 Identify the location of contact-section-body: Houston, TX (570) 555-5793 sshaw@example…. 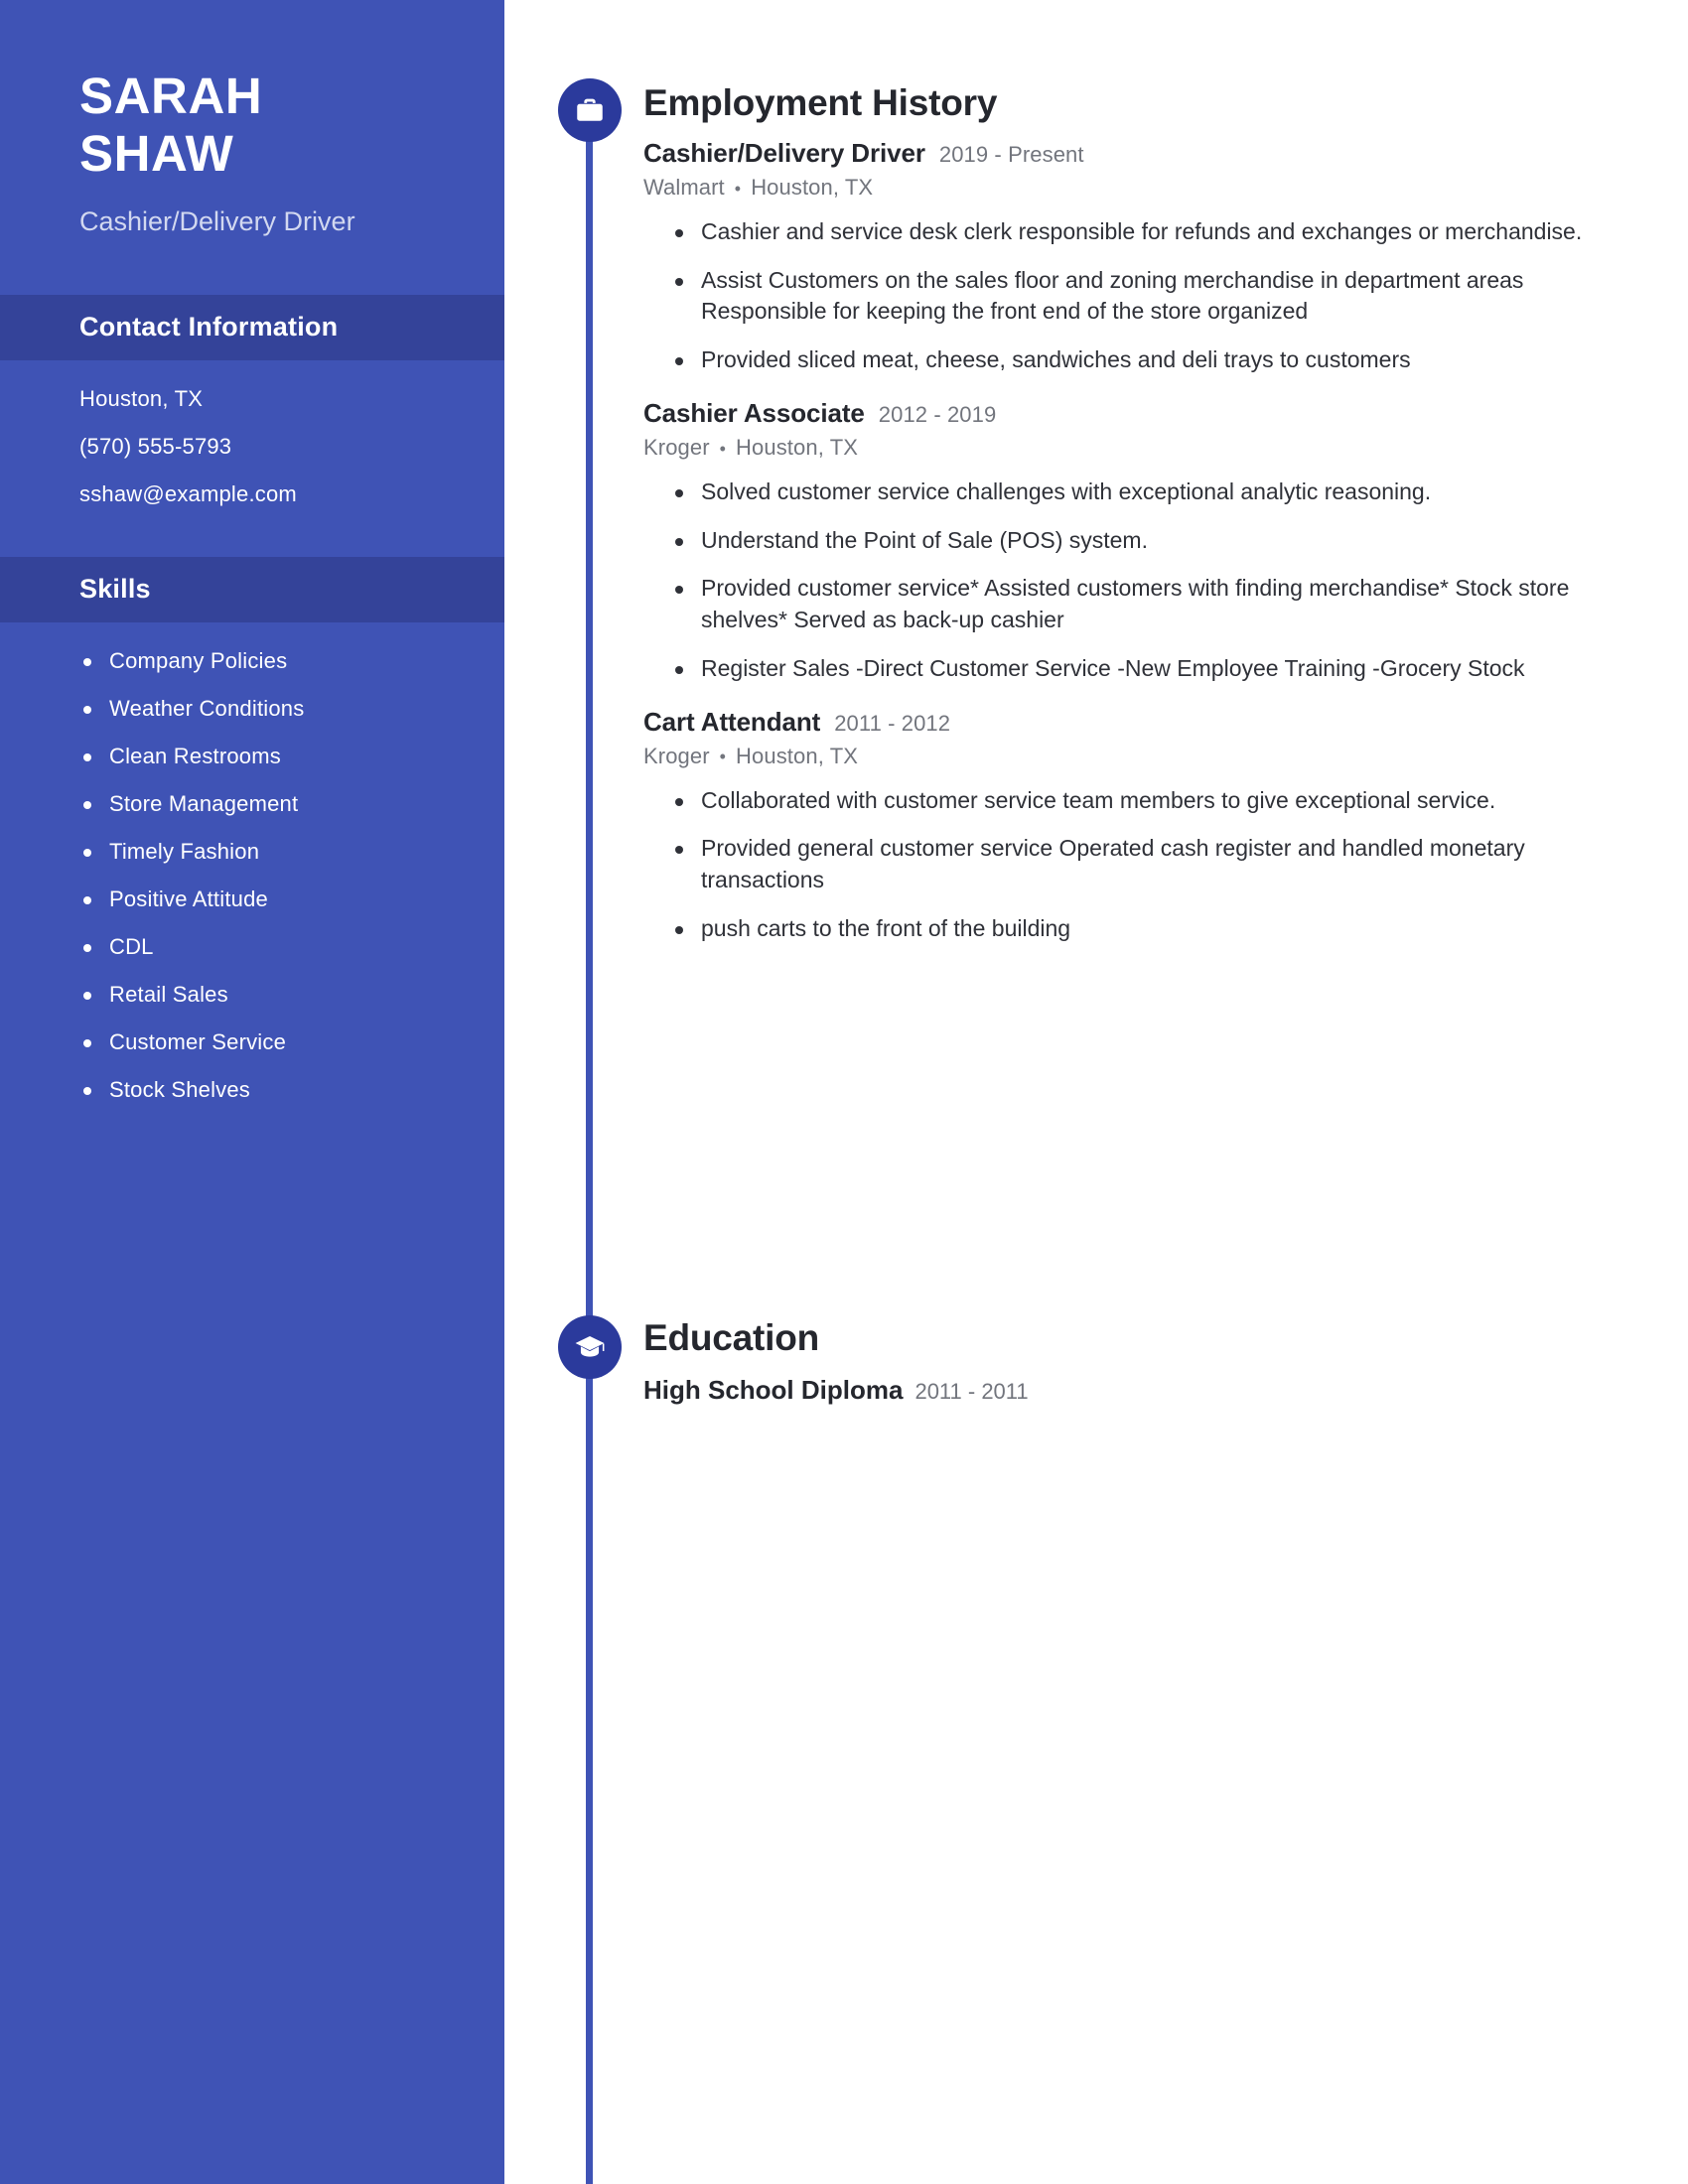
(252, 432).